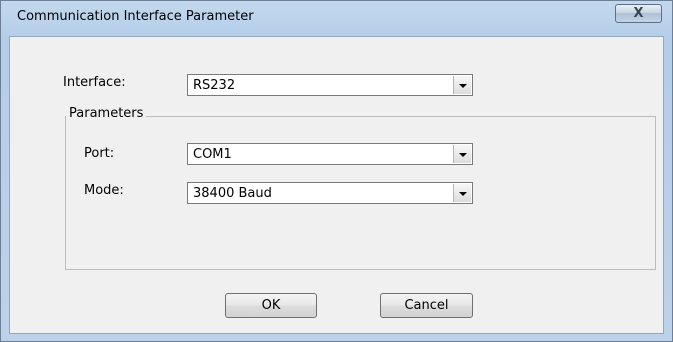  I want to click on mode-label: Mode:, so click(104, 190).